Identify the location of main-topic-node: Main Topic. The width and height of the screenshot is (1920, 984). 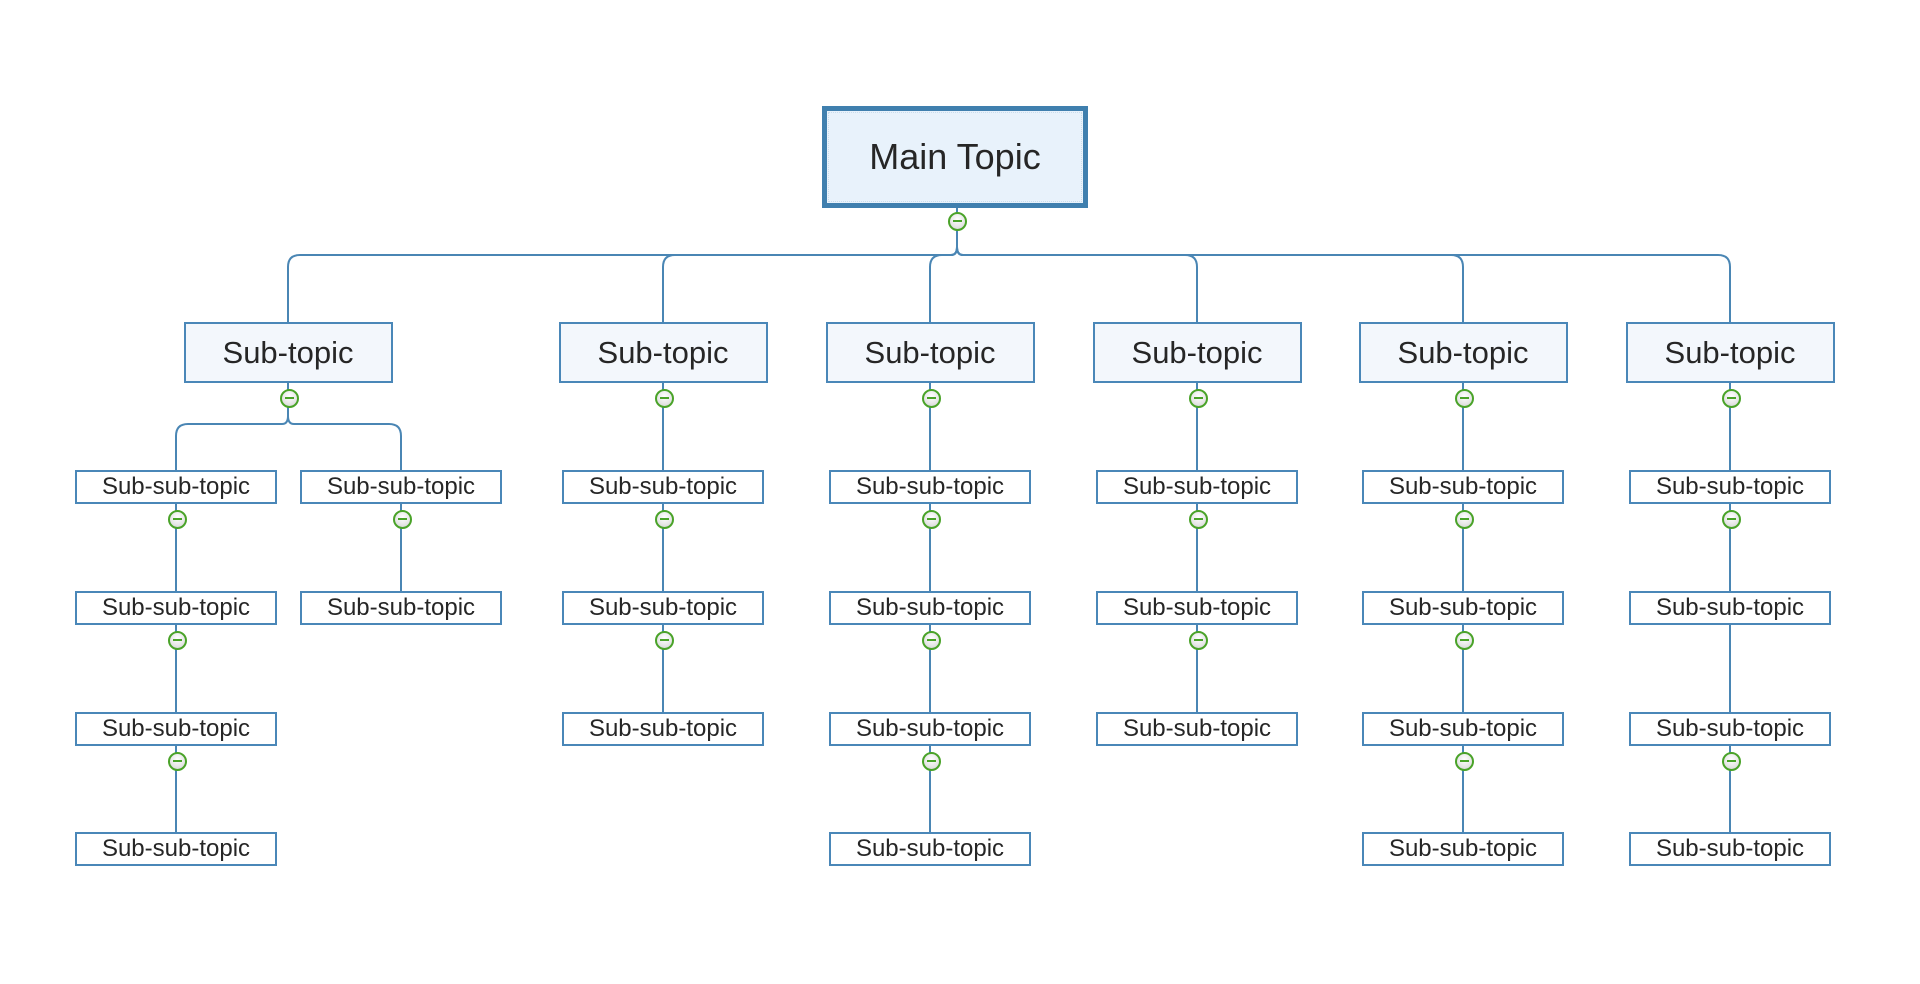
(955, 157).